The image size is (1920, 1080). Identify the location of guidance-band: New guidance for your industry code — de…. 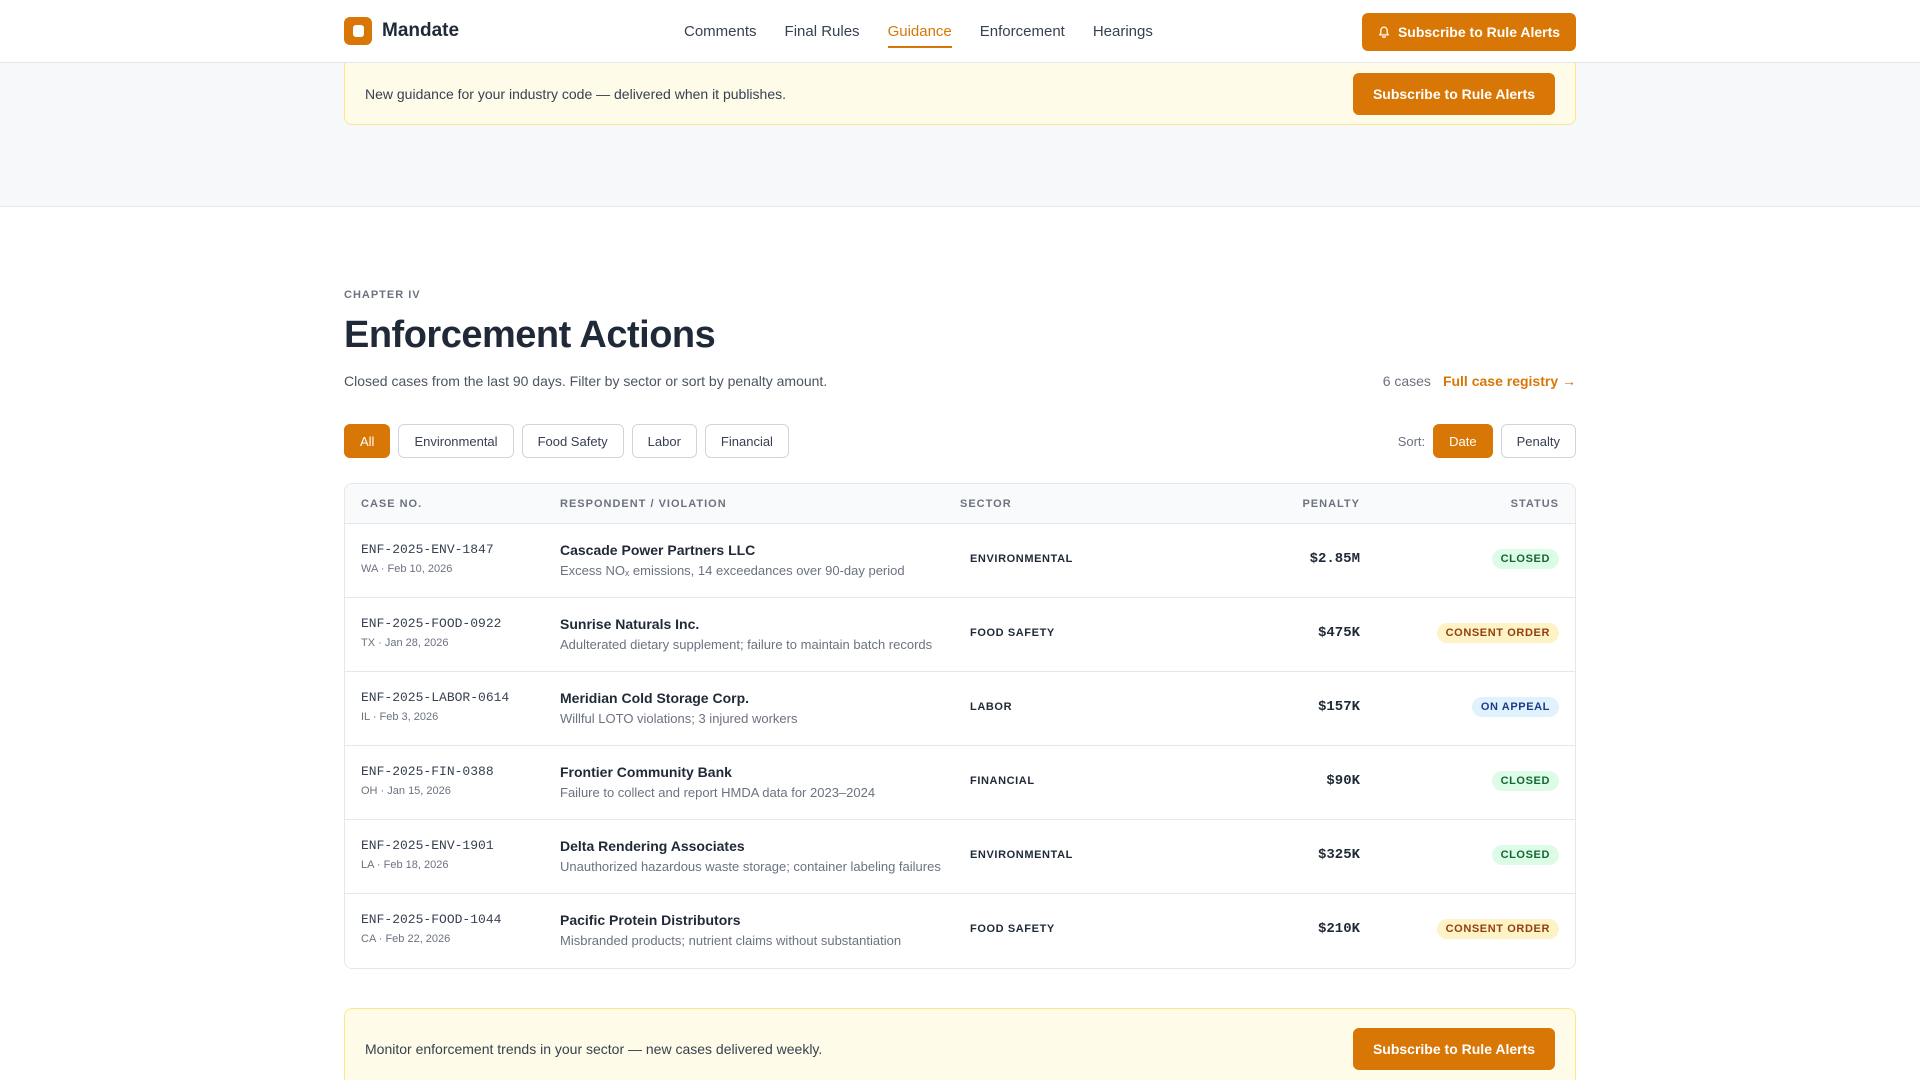
(960, 135).